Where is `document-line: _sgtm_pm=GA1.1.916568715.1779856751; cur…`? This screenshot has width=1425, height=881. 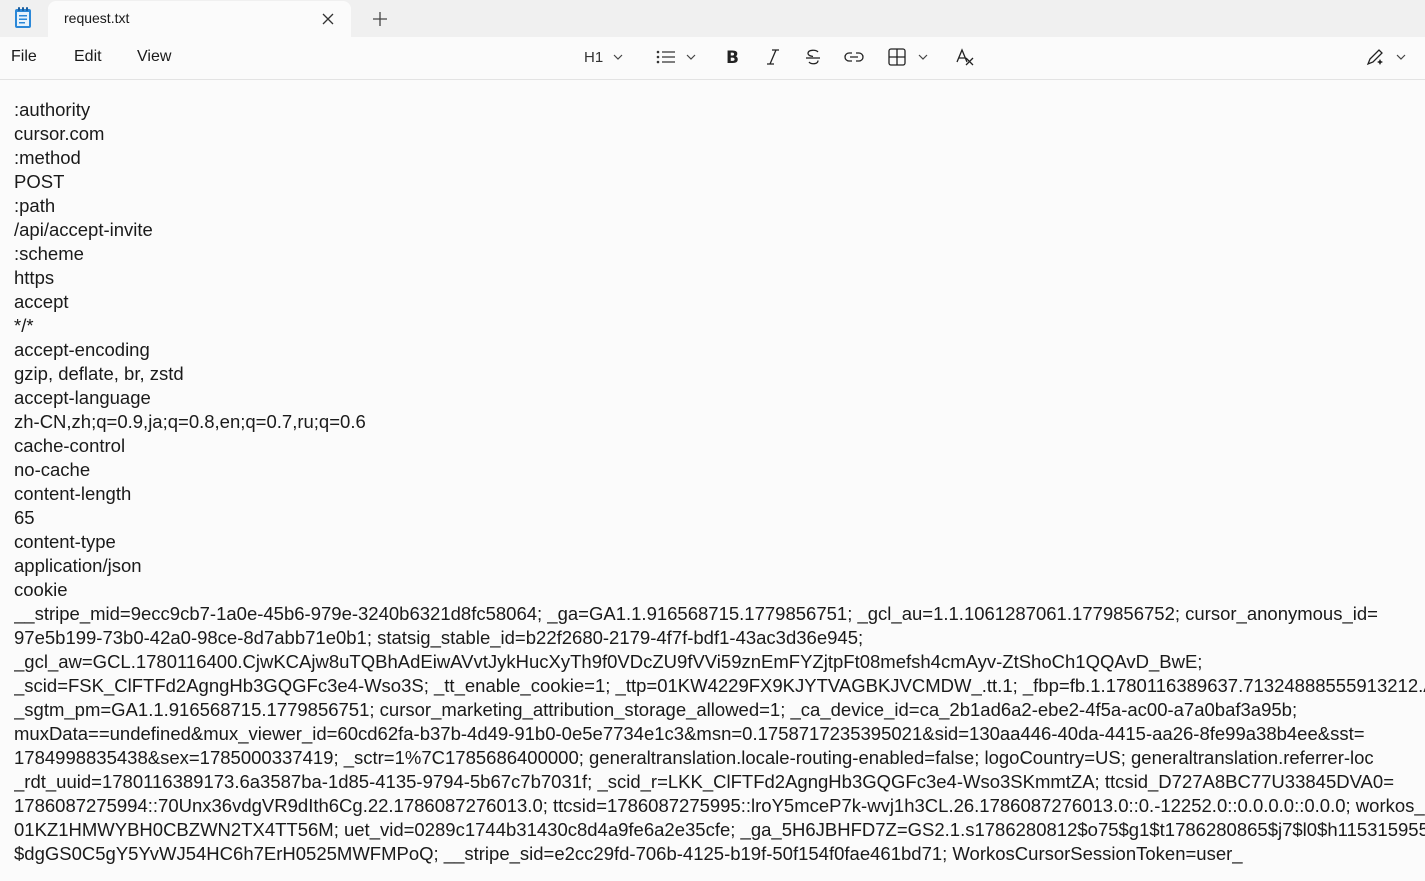 document-line: _sgtm_pm=GA1.1.916568715.1779856751; cur… is located at coordinates (656, 709).